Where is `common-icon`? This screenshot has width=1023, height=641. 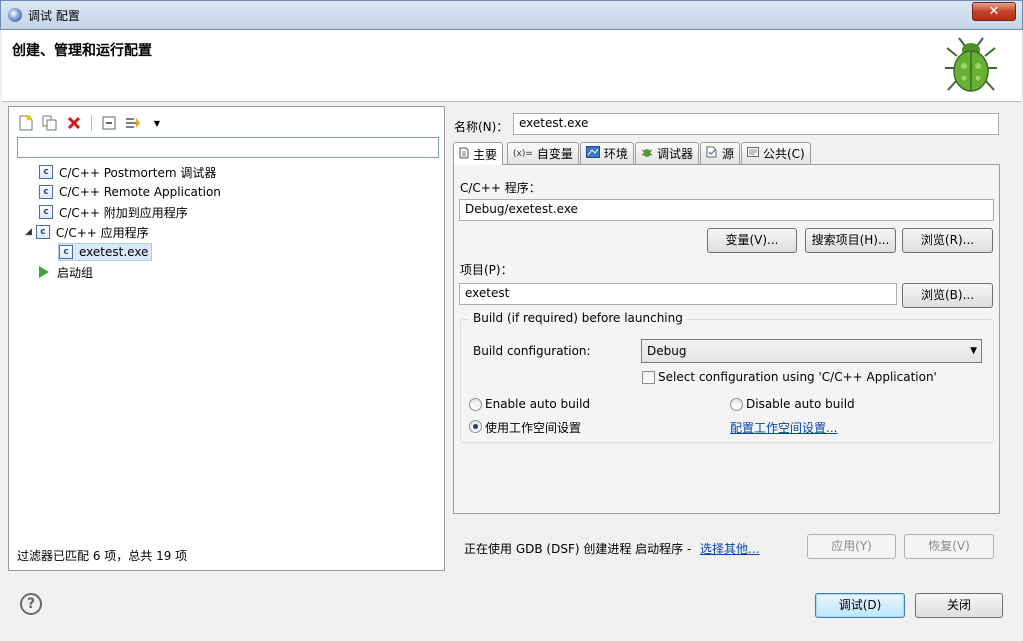
common-icon is located at coordinates (752, 153).